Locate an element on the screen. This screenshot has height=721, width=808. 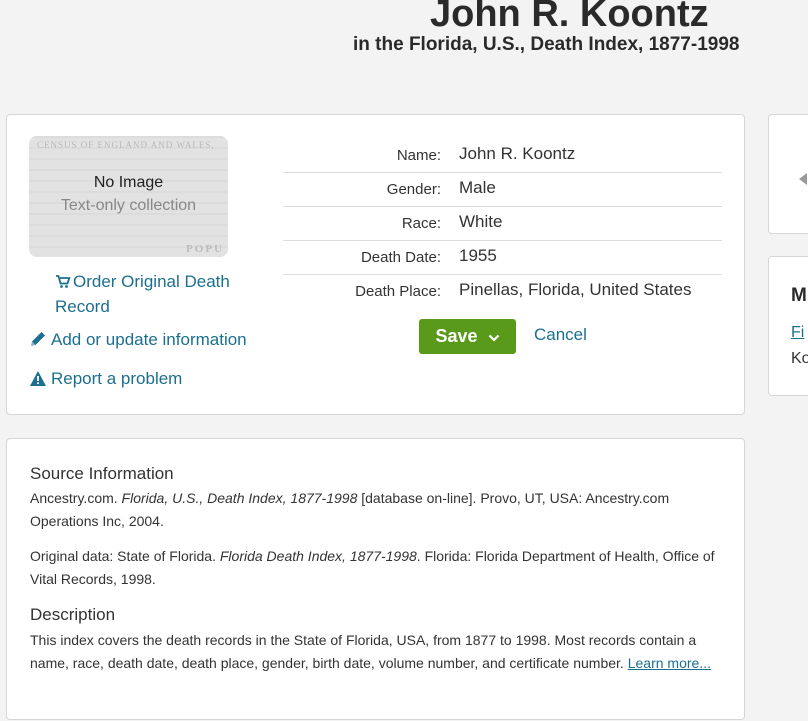
side-panel-card is located at coordinates (788, 174).